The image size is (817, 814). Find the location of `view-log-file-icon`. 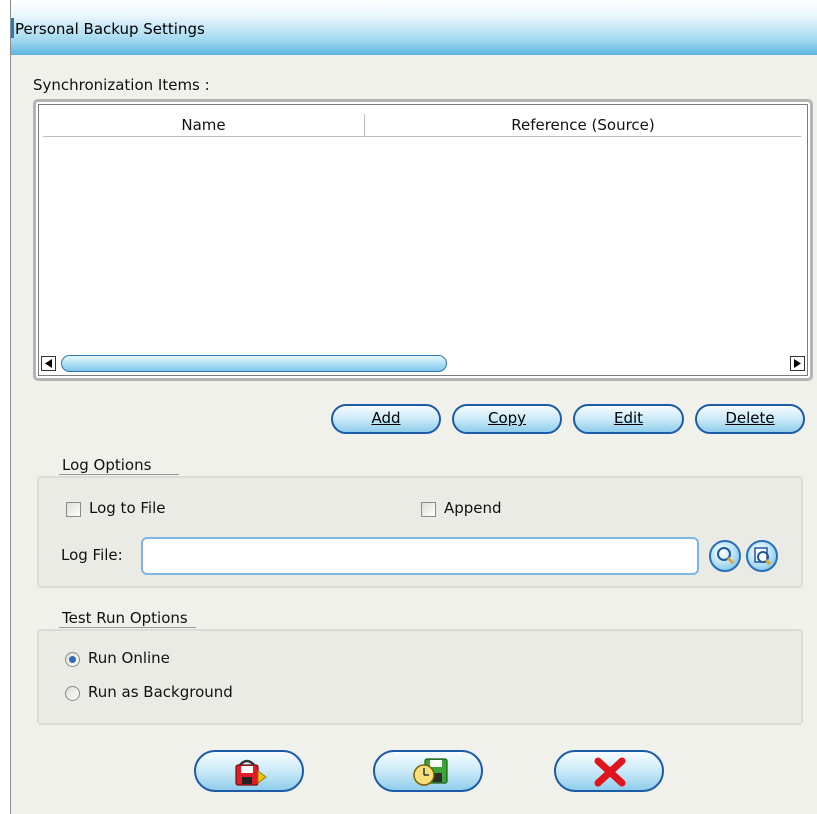

view-log-file-icon is located at coordinates (762, 556).